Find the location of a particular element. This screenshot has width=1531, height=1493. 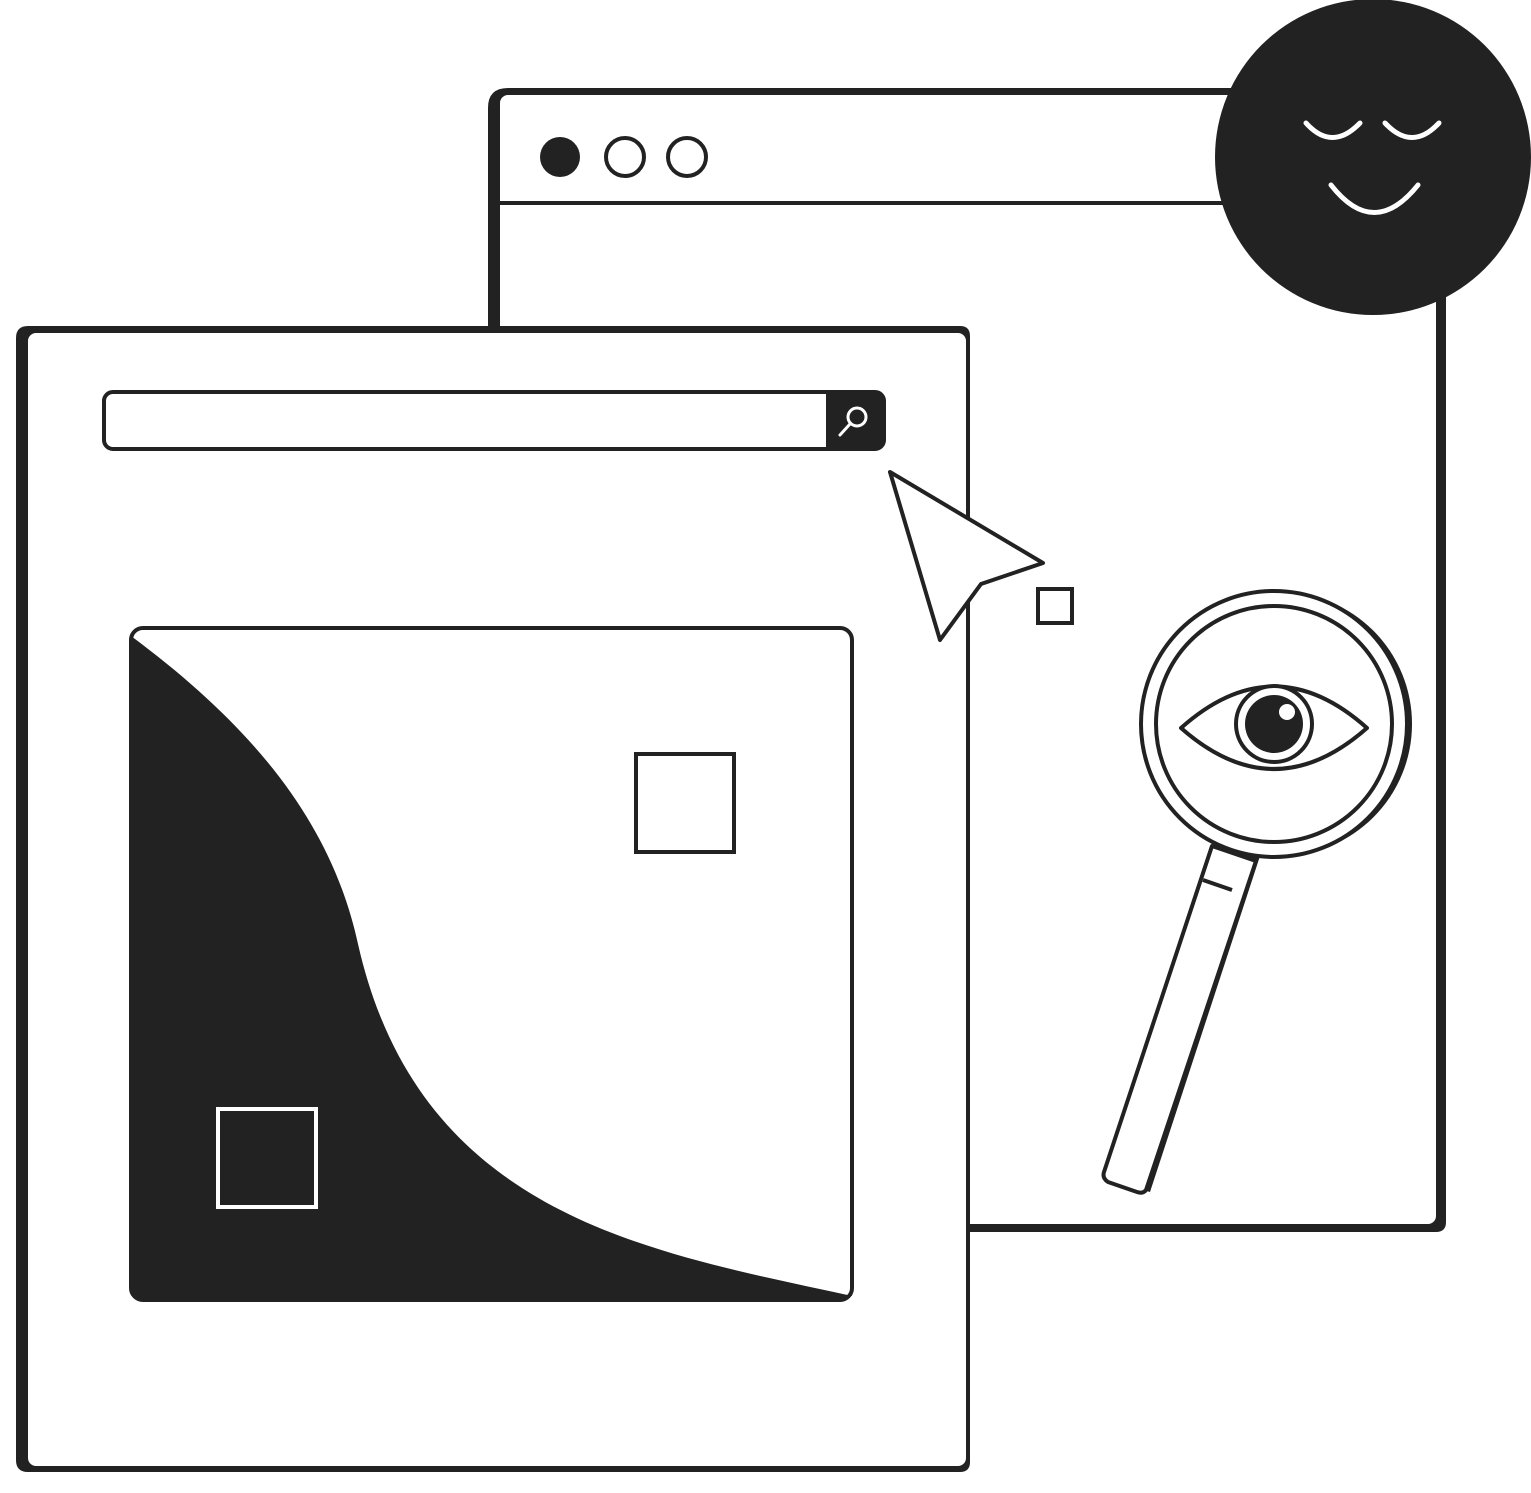

image-square-bottom-left is located at coordinates (267, 1158).